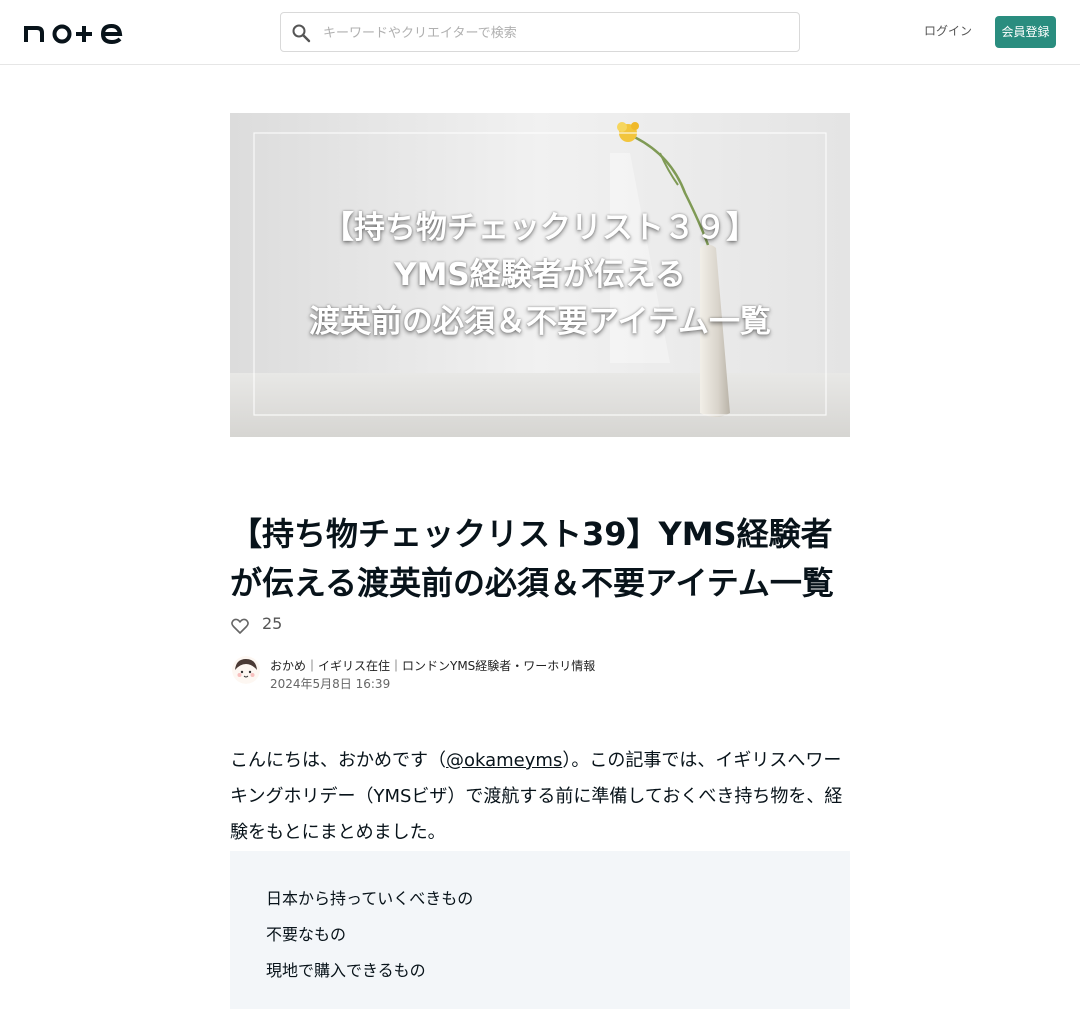 This screenshot has height=1024, width=1080. Describe the element at coordinates (272, 623) in the screenshot. I see `like-count: 25` at that location.